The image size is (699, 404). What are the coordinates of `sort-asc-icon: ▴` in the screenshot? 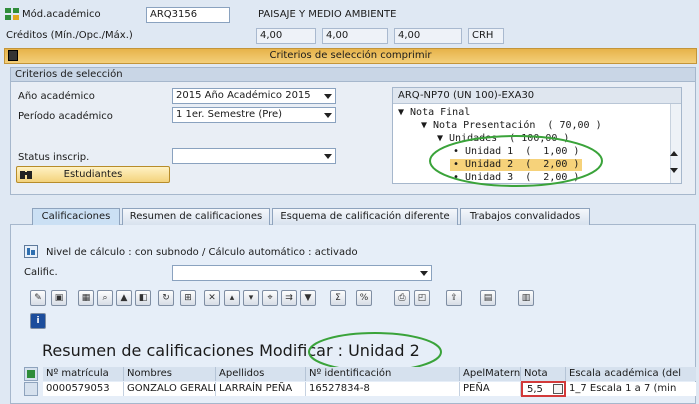 It's located at (232, 298).